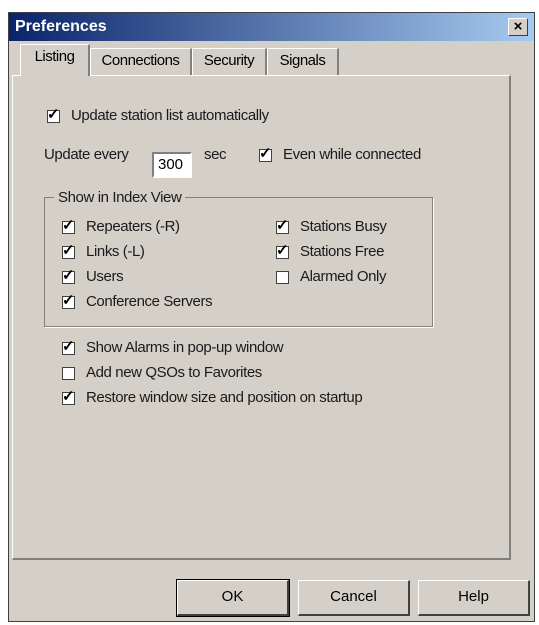 The image size is (539, 625). Describe the element at coordinates (115, 251) in the screenshot. I see `links-label: Links (-L)` at that location.